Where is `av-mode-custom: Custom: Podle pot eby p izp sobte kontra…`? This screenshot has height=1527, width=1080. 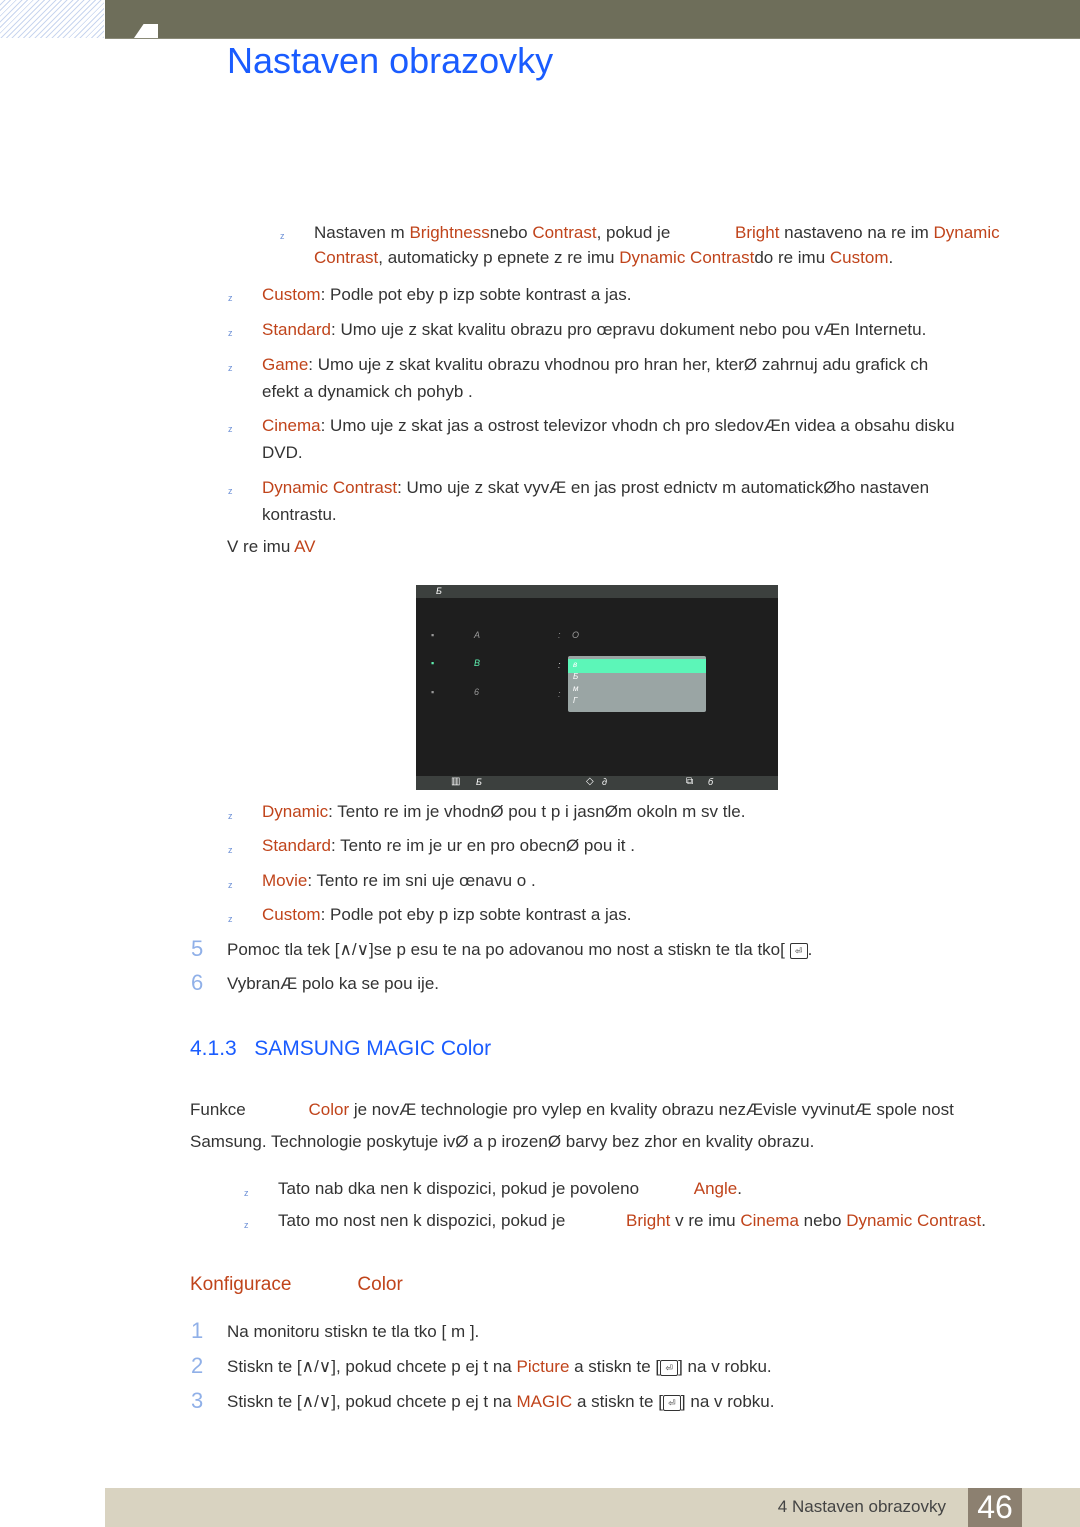
av-mode-custom: Custom: Podle pot eby p izp sobte kontra… is located at coordinates (447, 914).